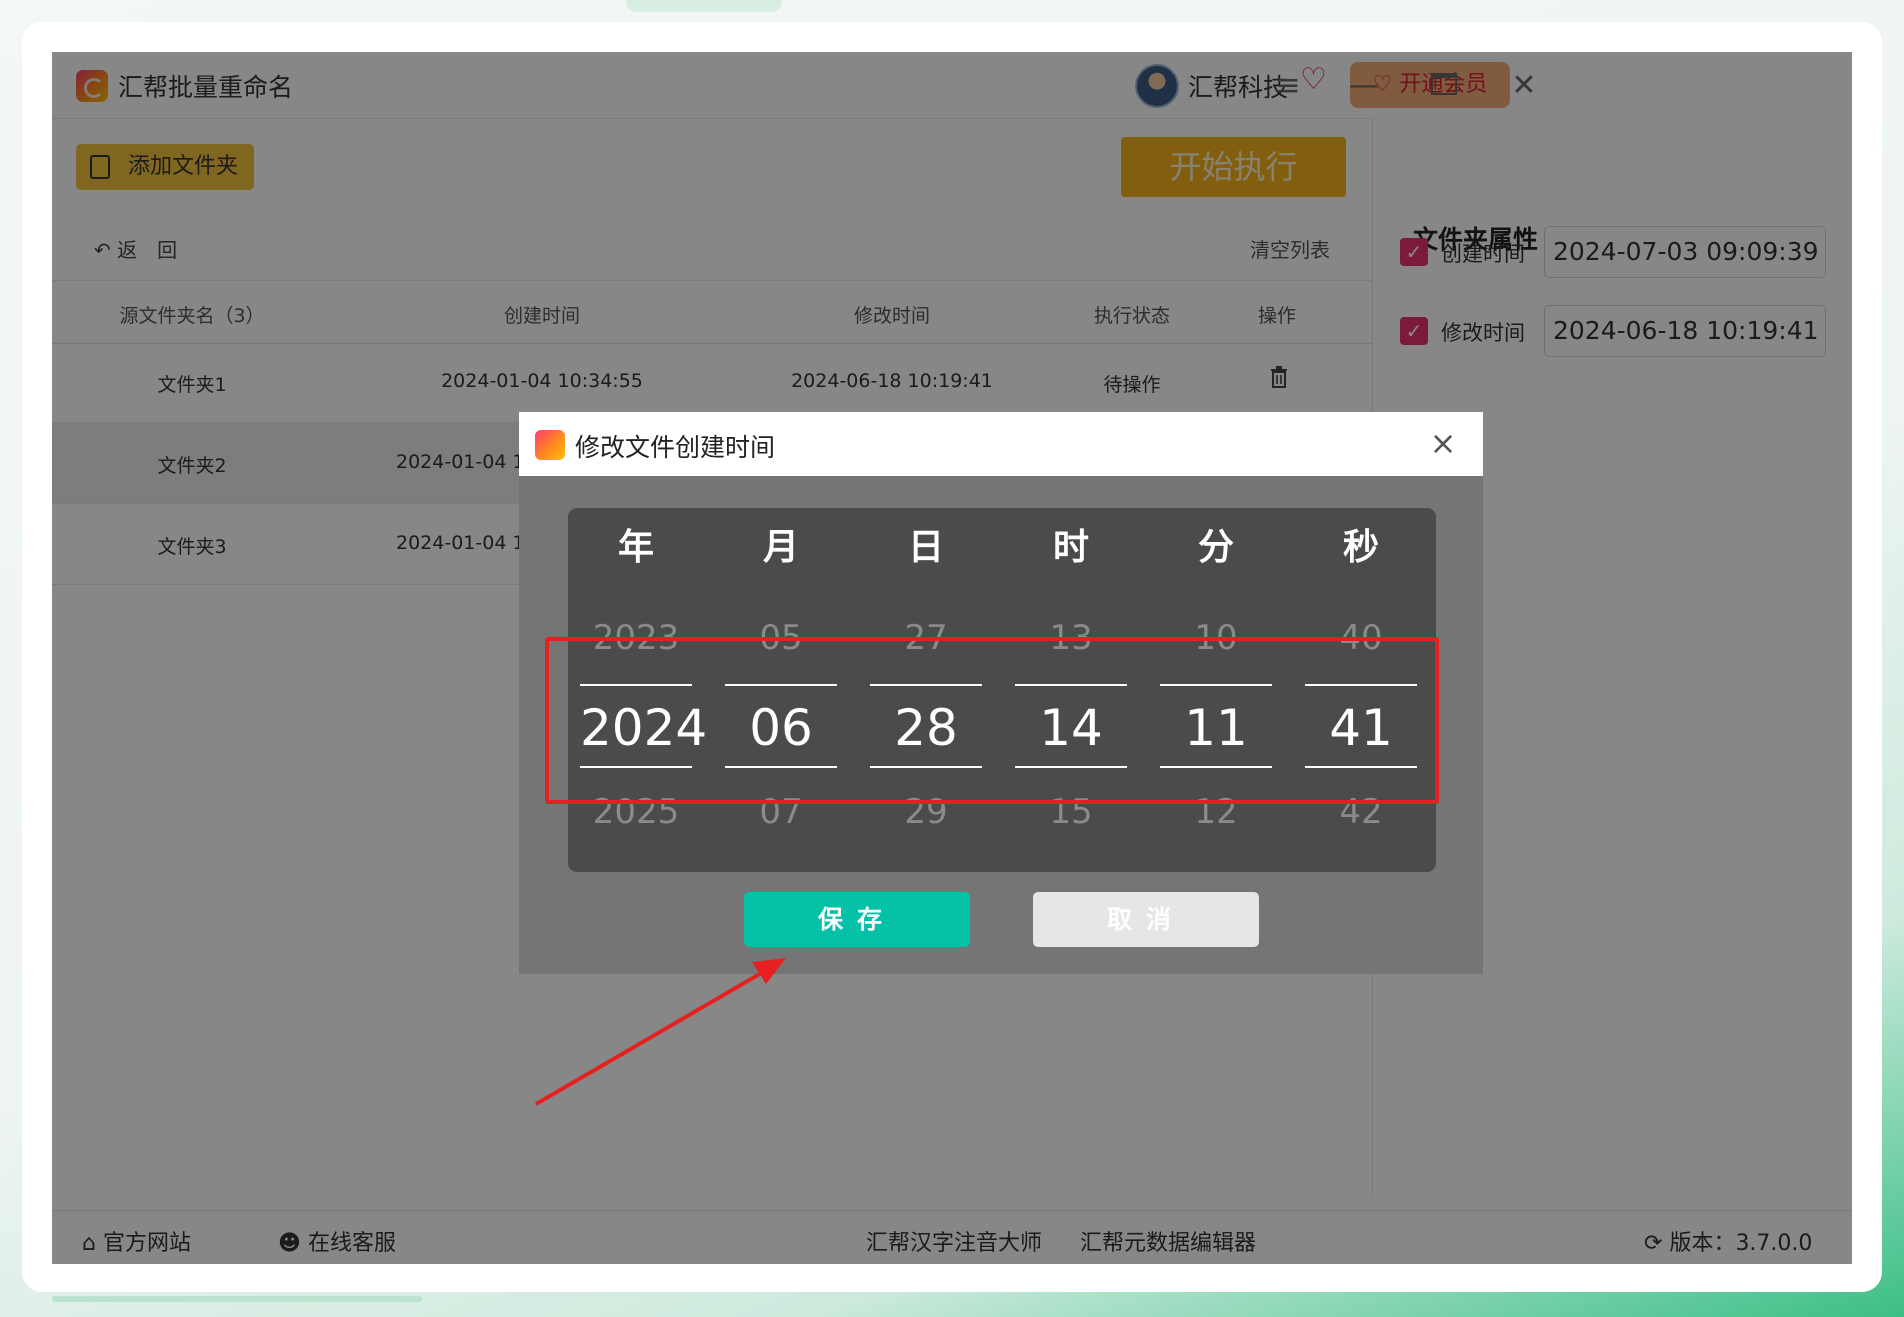  What do you see at coordinates (675, 447) in the screenshot?
I see `dialog-title: 修改文件创建时间` at bounding box center [675, 447].